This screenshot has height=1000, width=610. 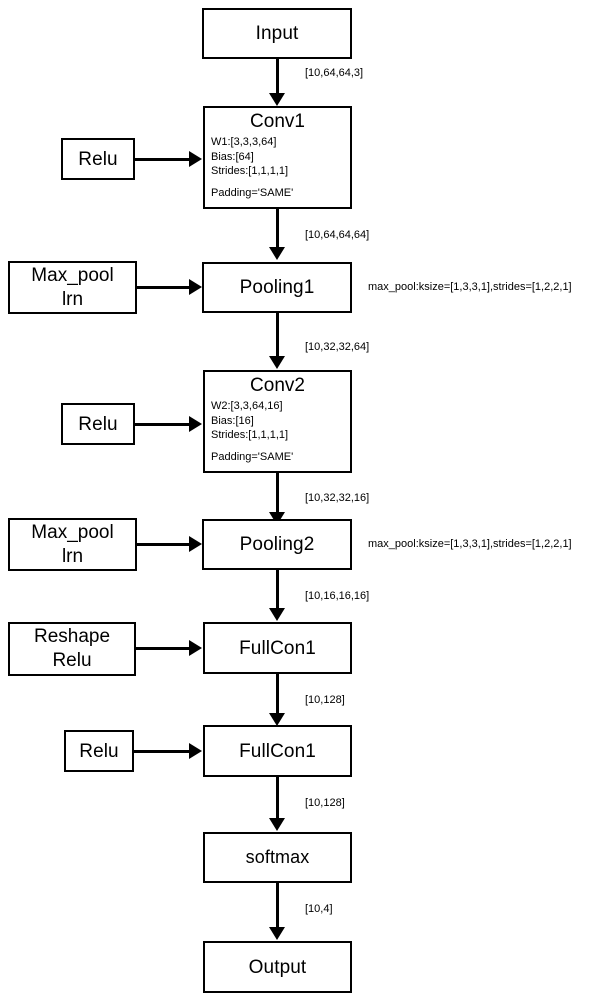 I want to click on node-input: Input, so click(x=277, y=33).